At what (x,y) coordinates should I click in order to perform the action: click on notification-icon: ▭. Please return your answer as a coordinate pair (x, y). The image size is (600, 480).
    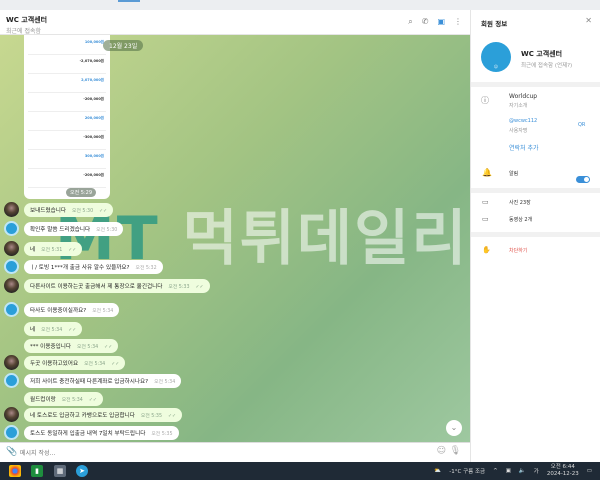
    Looking at the image, I should click on (589, 471).